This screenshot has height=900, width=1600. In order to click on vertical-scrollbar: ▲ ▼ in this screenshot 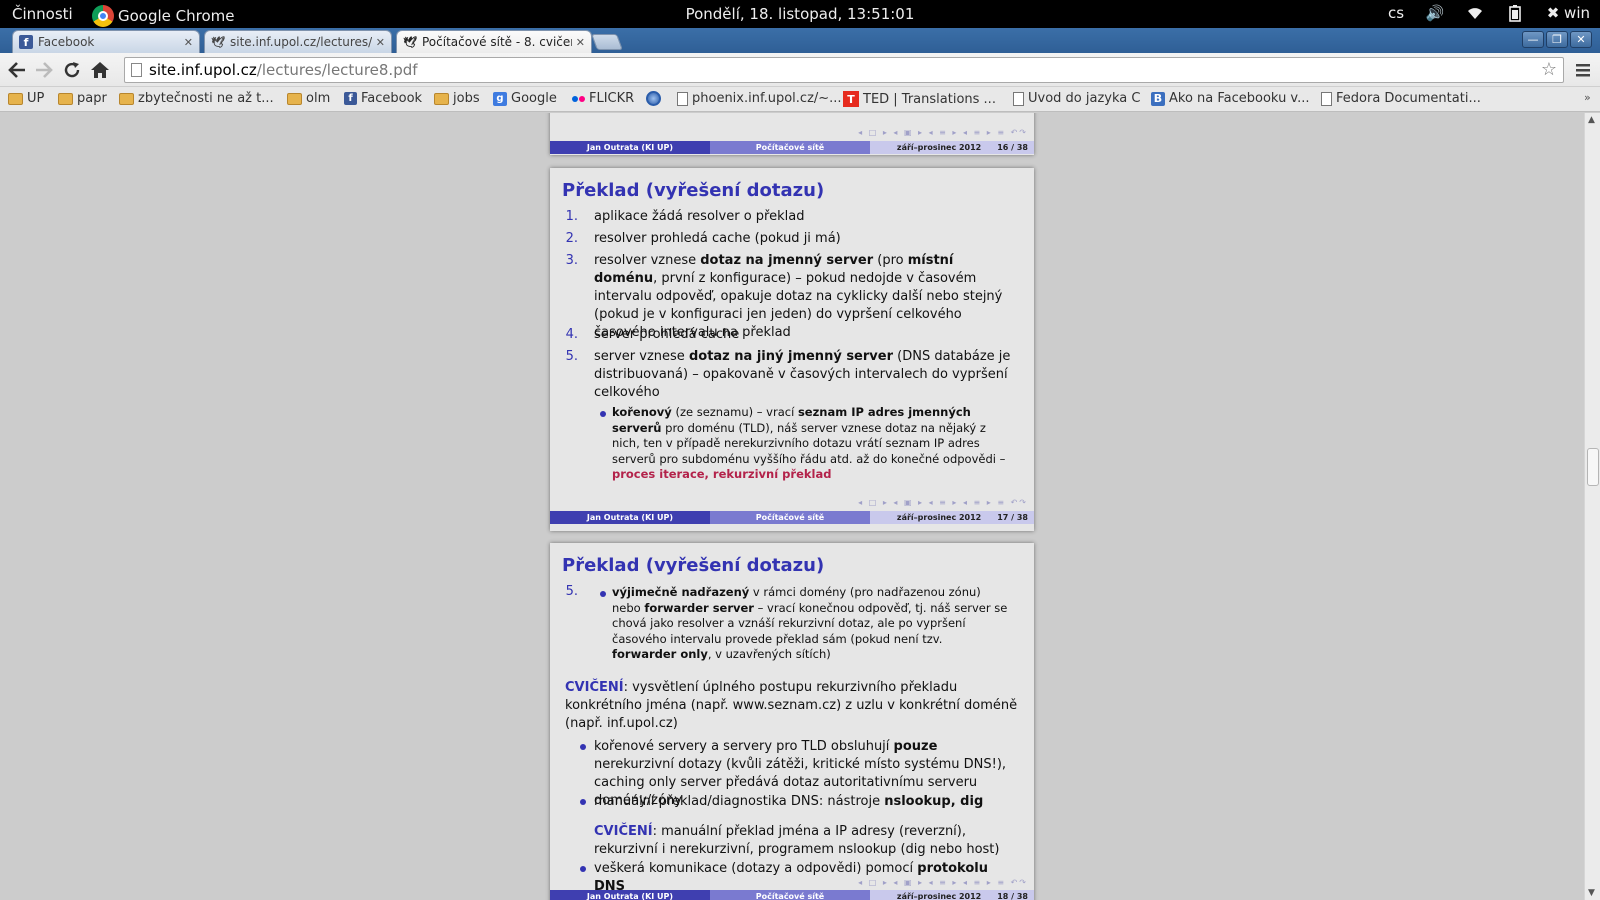, I will do `click(1592, 506)`.